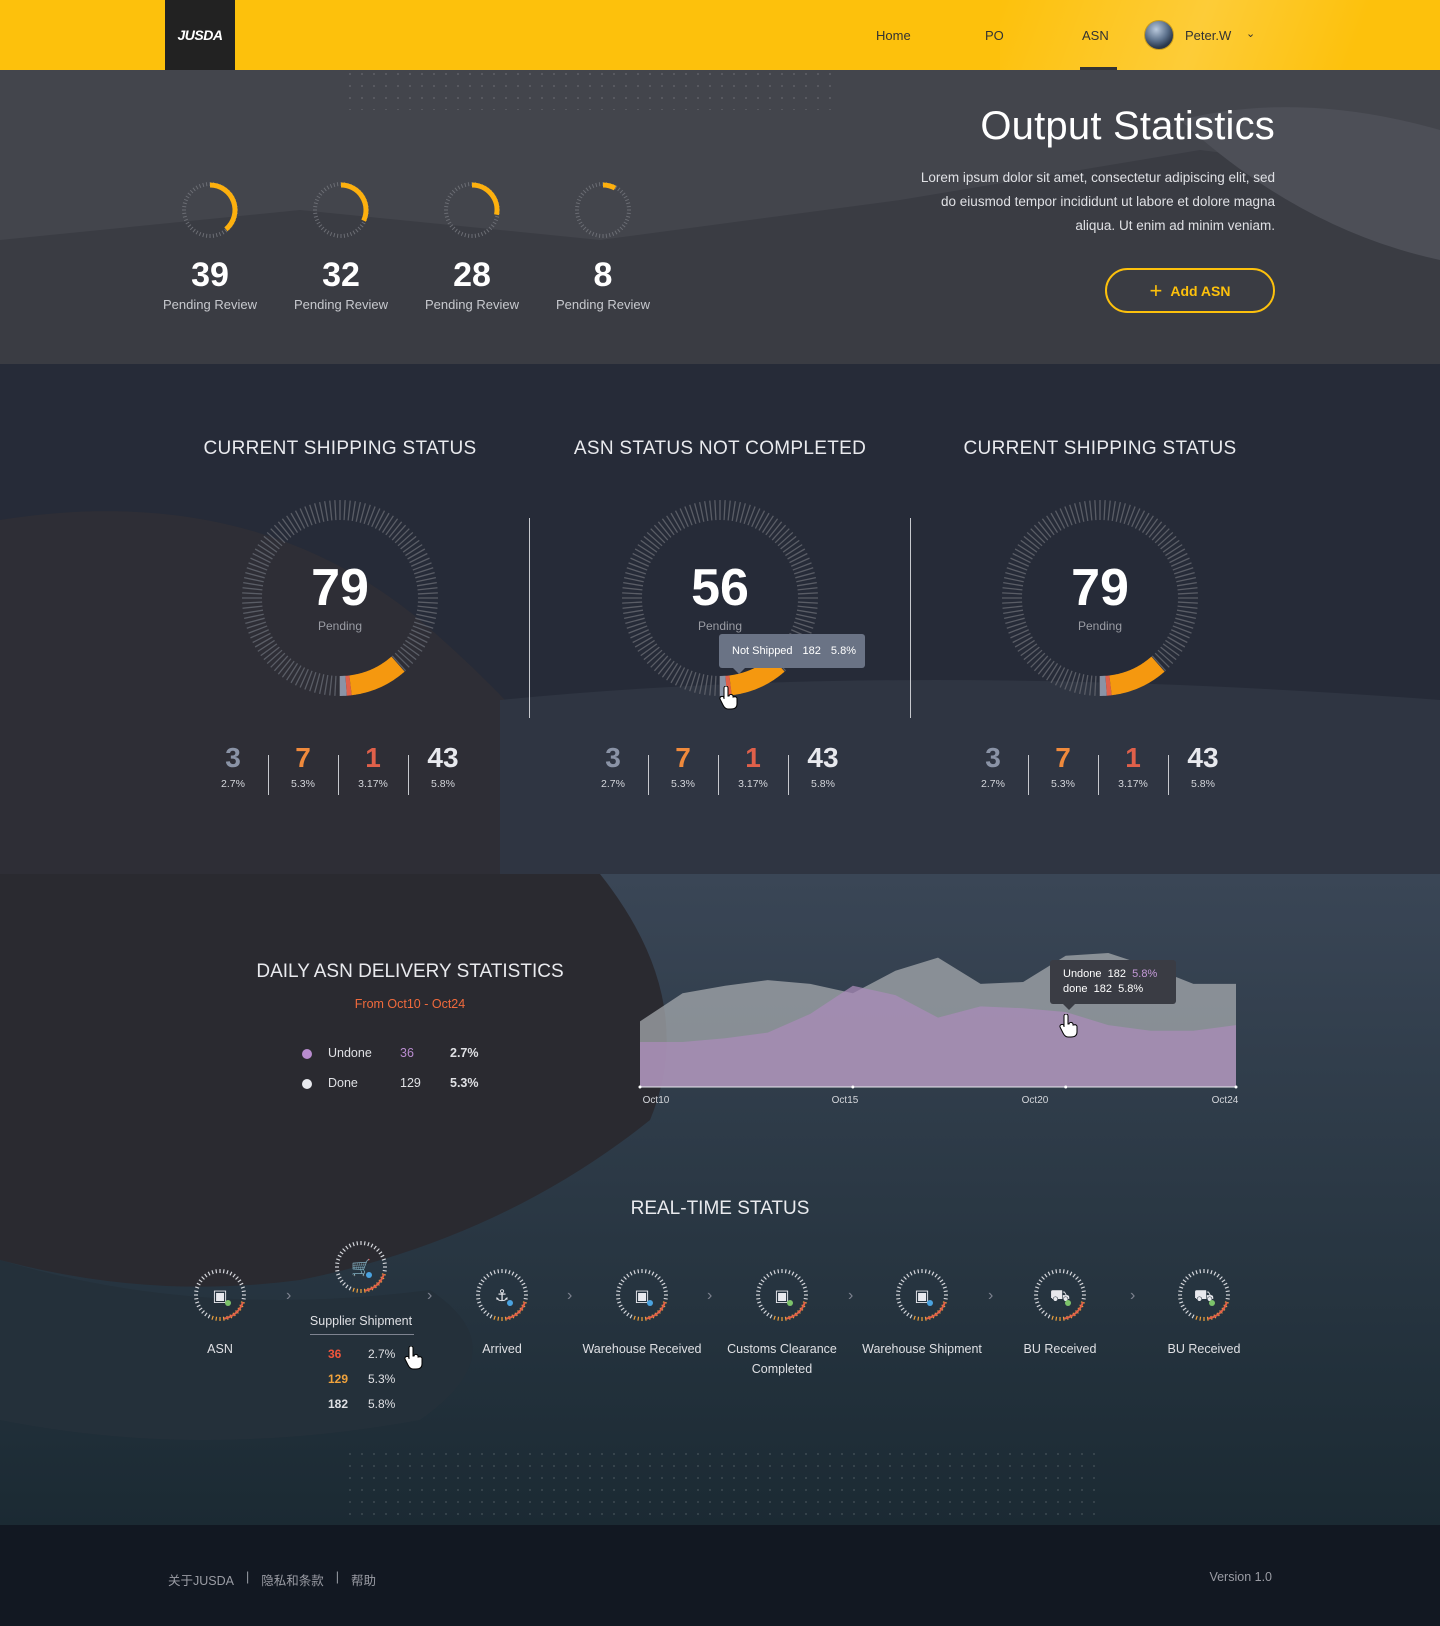 This screenshot has height=1626, width=1440. Describe the element at coordinates (1068, 1026) in the screenshot. I see `hand-cursor-icon` at that location.